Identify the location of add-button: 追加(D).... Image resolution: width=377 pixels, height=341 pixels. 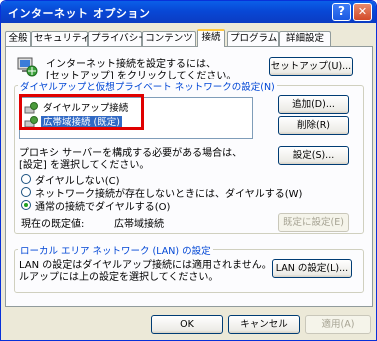
(313, 104).